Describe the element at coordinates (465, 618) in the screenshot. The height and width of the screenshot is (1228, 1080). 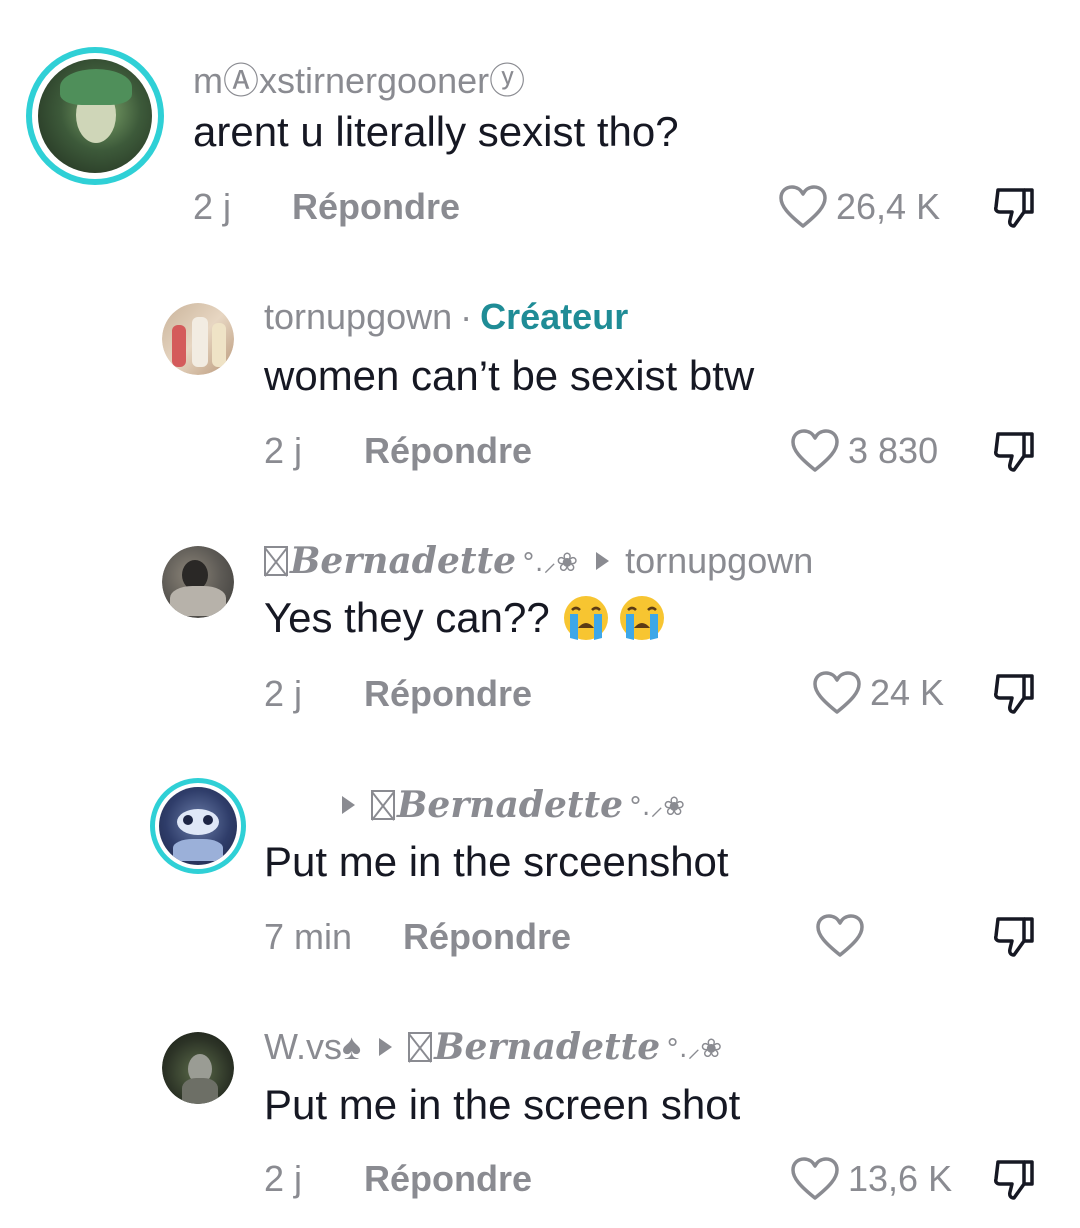
I see `comment-text: Yes they can??` at that location.